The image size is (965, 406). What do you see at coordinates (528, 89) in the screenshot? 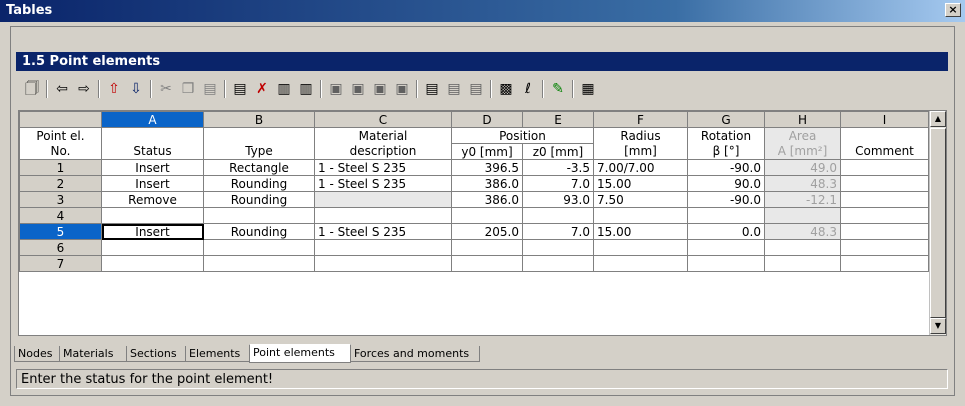
I see `units-icon: ℓ` at bounding box center [528, 89].